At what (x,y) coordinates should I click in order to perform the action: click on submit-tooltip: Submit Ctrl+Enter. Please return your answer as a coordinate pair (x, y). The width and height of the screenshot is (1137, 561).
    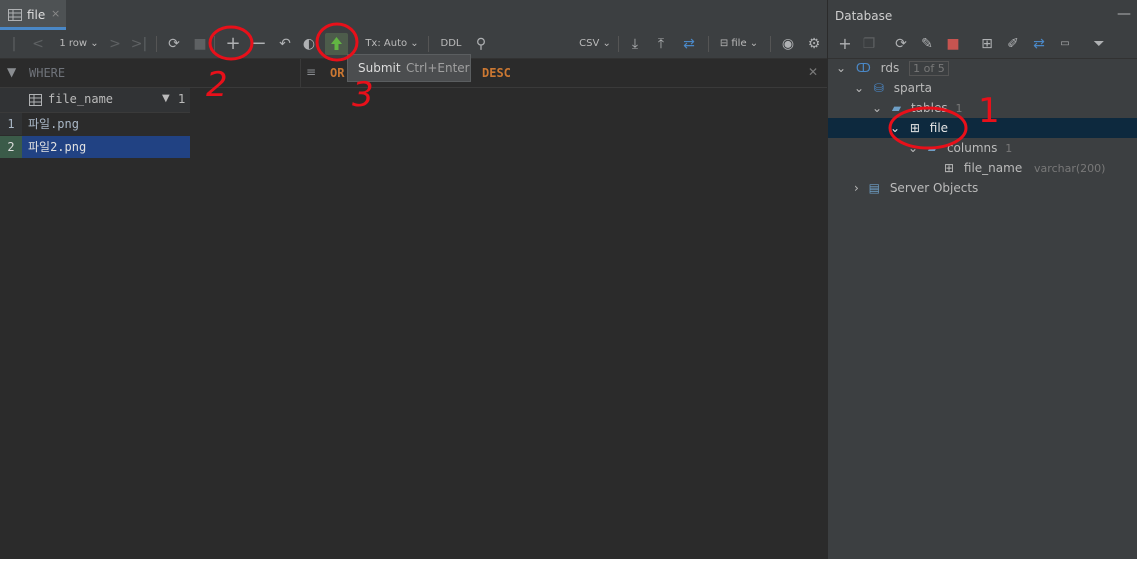
    Looking at the image, I should click on (409, 68).